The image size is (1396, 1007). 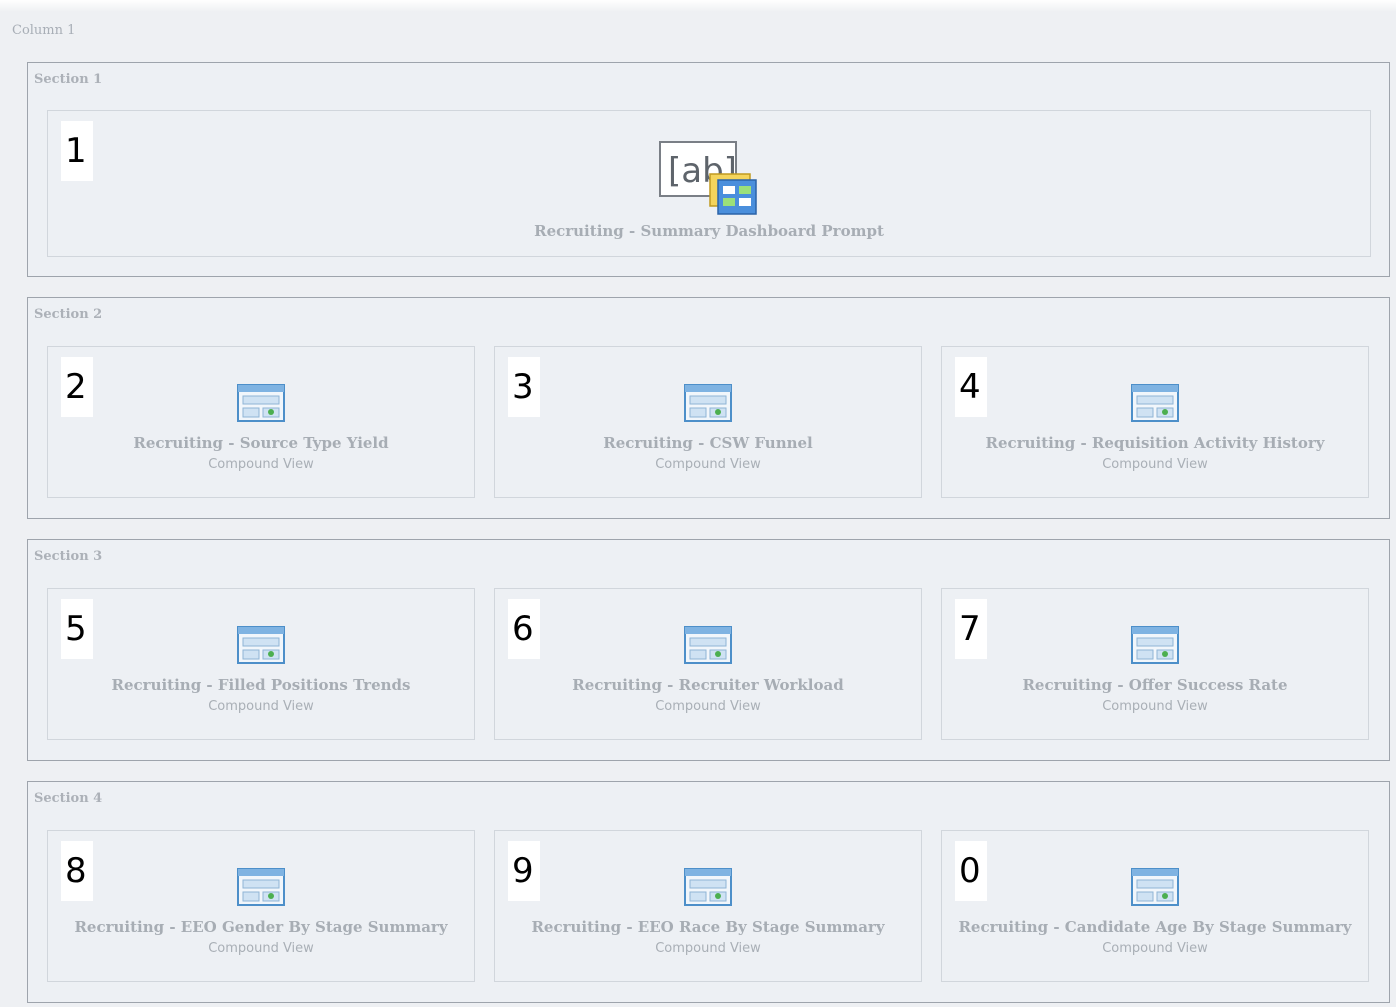 What do you see at coordinates (68, 798) in the screenshot?
I see `section-label: Section 4` at bounding box center [68, 798].